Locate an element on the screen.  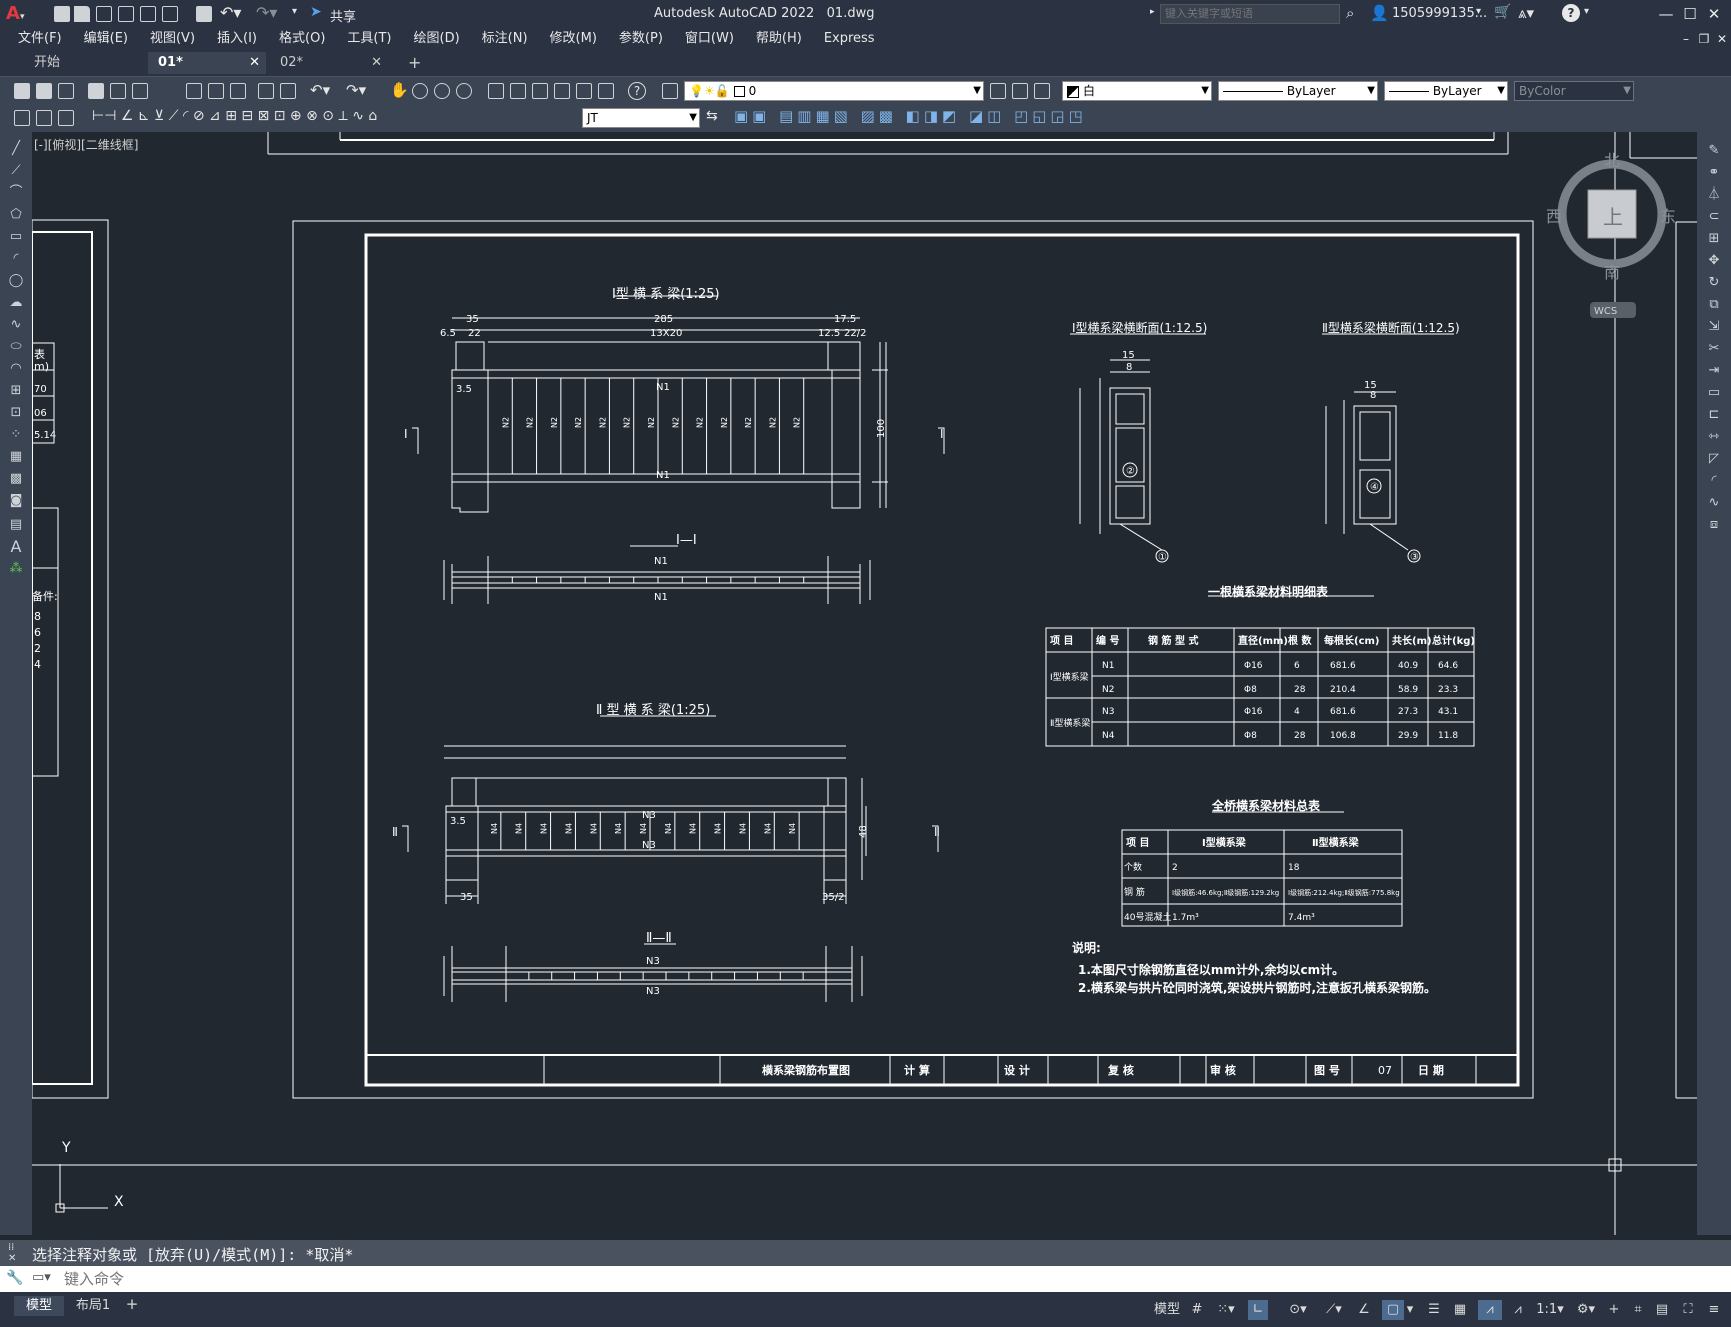
command-input is located at coordinates (884, 1279).